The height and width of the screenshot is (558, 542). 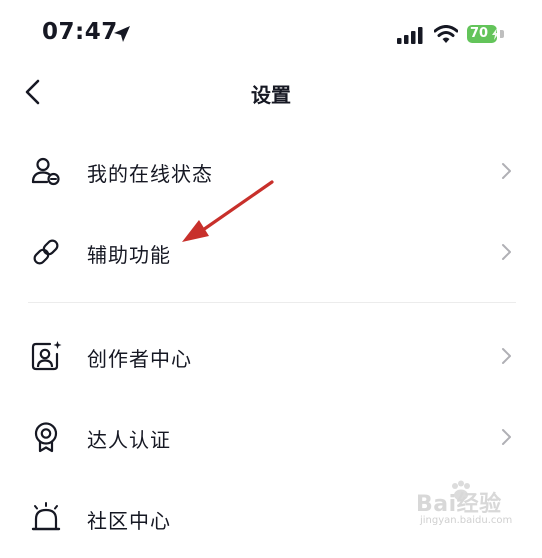 What do you see at coordinates (46, 356) in the screenshot?
I see `creator-portrait-icon` at bounding box center [46, 356].